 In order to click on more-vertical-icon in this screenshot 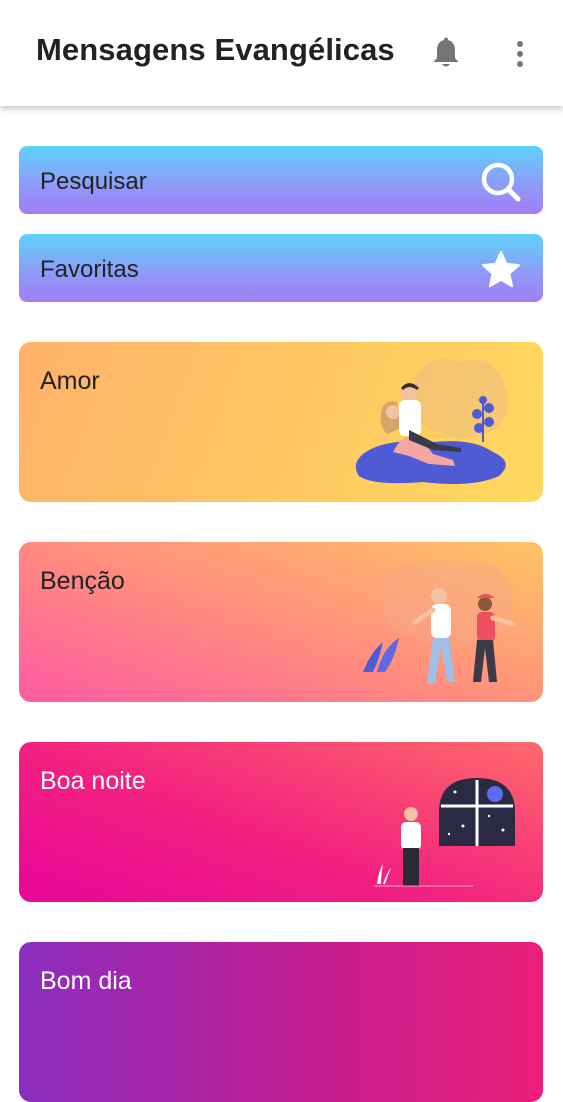, I will do `click(520, 54)`.